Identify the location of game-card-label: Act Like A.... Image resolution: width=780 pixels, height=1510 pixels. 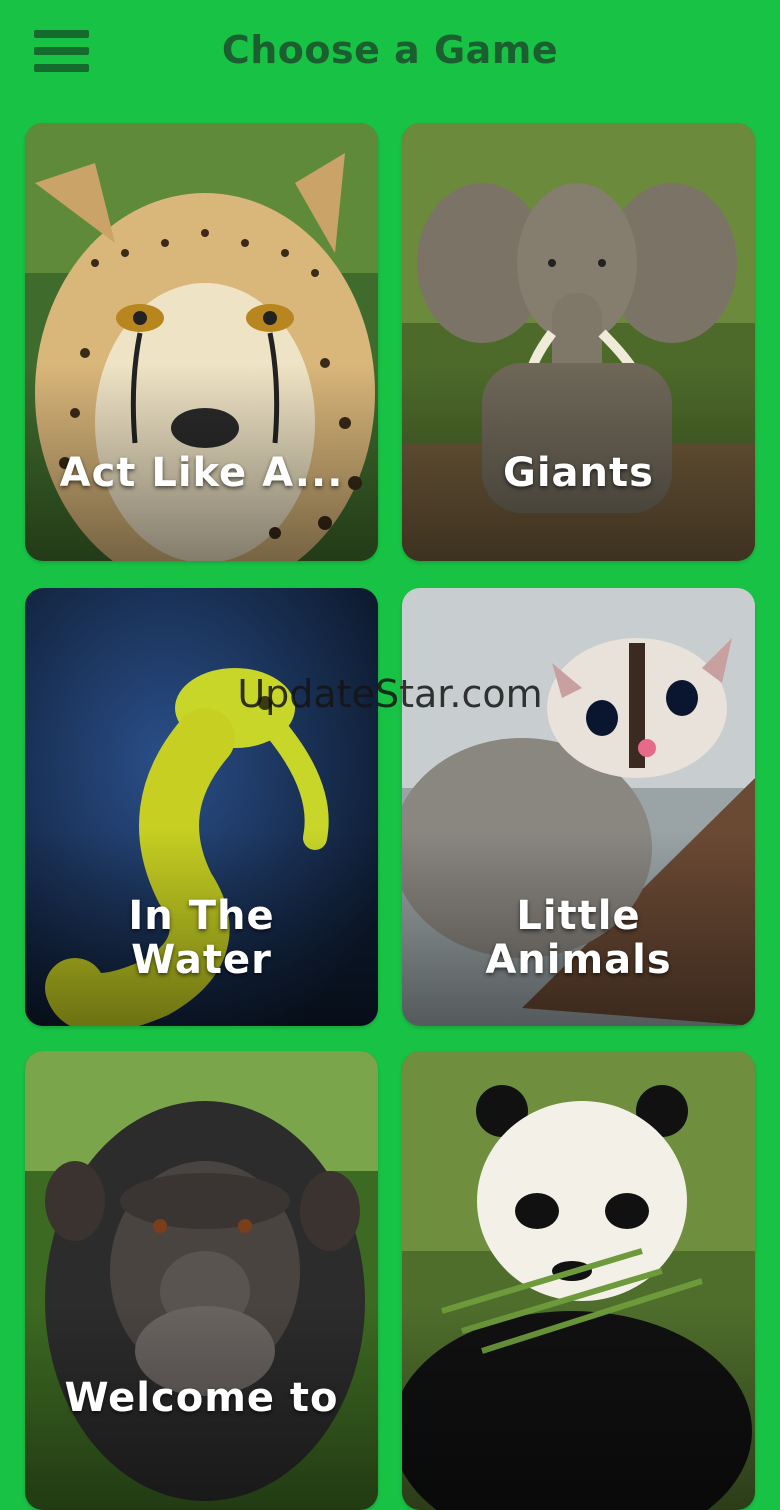
(201, 473).